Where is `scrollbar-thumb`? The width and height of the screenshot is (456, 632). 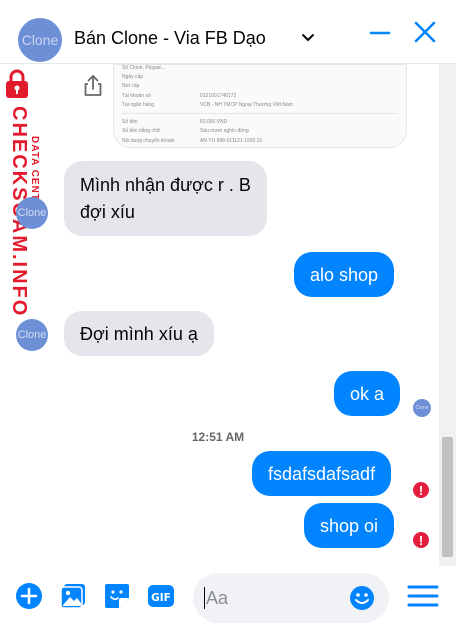 scrollbar-thumb is located at coordinates (447, 497).